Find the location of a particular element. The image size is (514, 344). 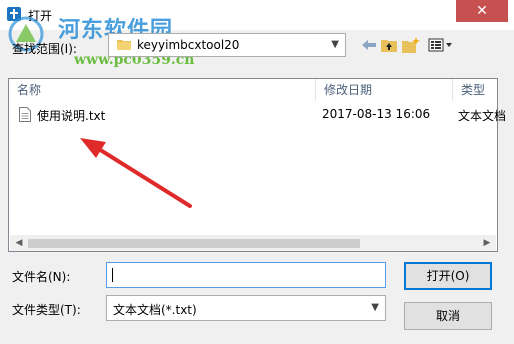

lookin-value: keyyimbcxtool20 is located at coordinates (188, 45).